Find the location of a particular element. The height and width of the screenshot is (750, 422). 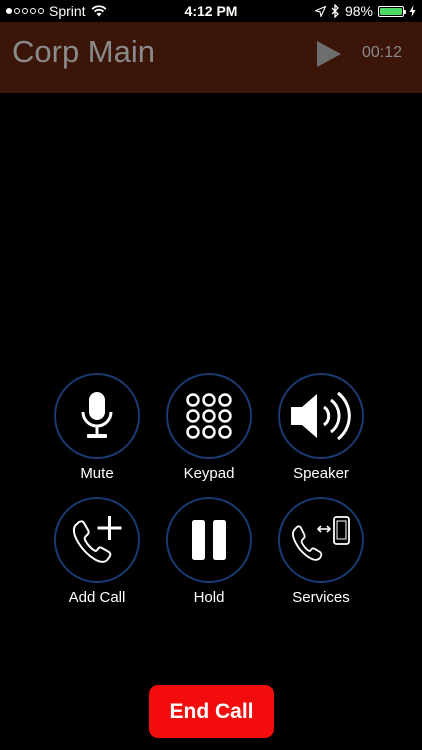

status-right: 98% is located at coordinates (365, 11).